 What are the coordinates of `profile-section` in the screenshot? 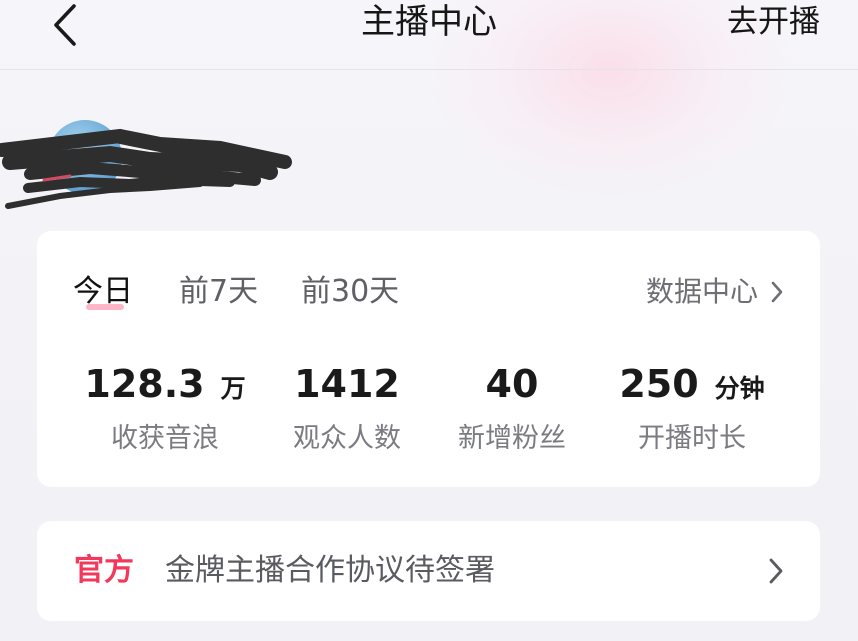 It's located at (150, 165).